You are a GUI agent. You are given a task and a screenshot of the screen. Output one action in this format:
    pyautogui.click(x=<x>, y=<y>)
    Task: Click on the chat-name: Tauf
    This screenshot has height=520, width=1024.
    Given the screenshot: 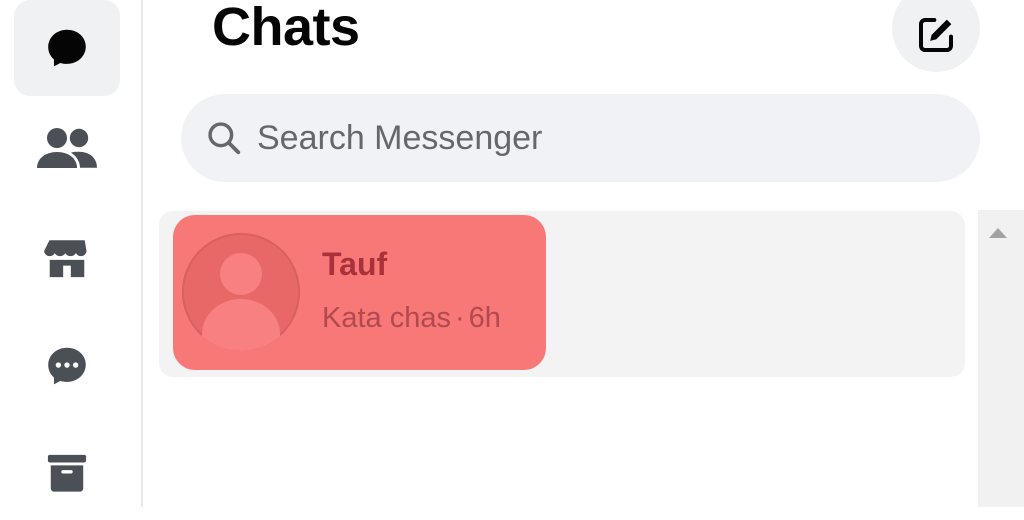 What is the action you would take?
    pyautogui.click(x=355, y=264)
    